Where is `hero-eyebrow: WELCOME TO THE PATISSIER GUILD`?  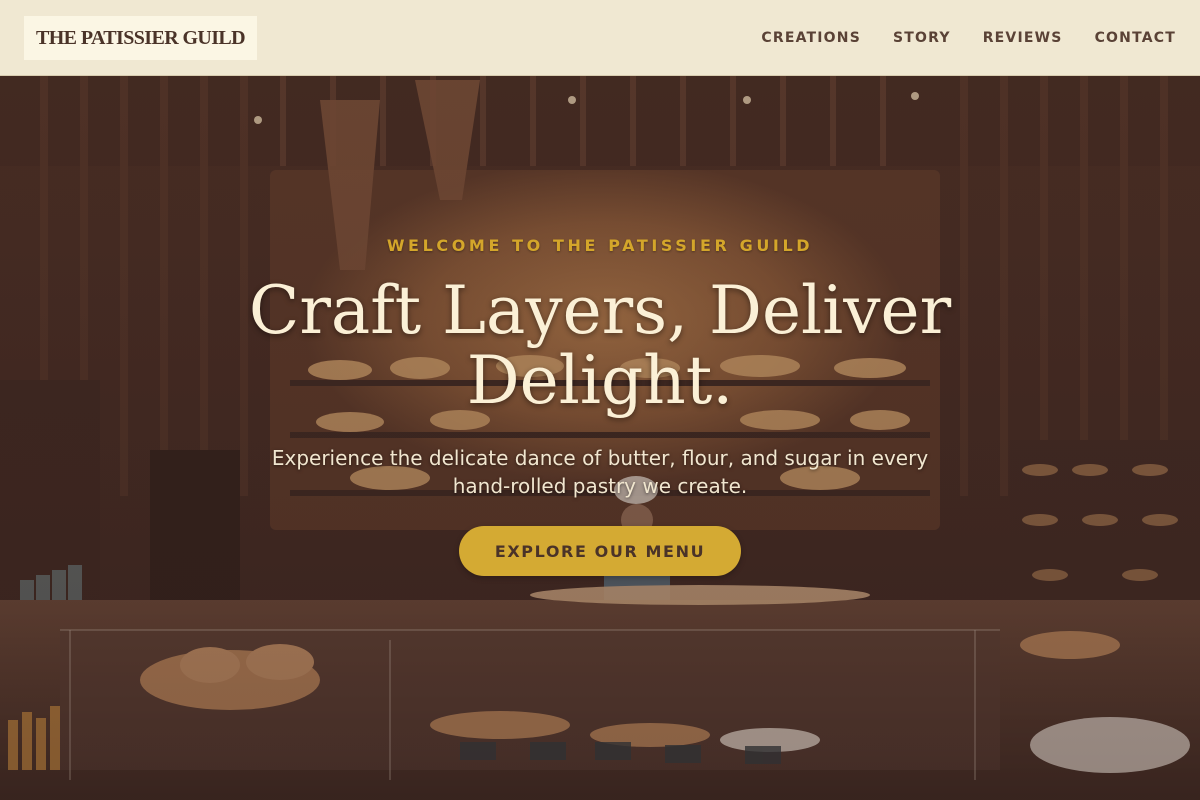
hero-eyebrow: WELCOME TO THE PATISSIER GUILD is located at coordinates (600, 245).